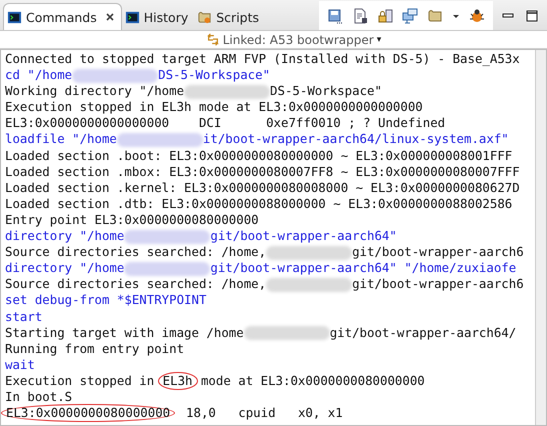  I want to click on console-text: Connected to stopped target ARM FVP (Installed with DS-5) - Base_A53x, so click(262, 58).